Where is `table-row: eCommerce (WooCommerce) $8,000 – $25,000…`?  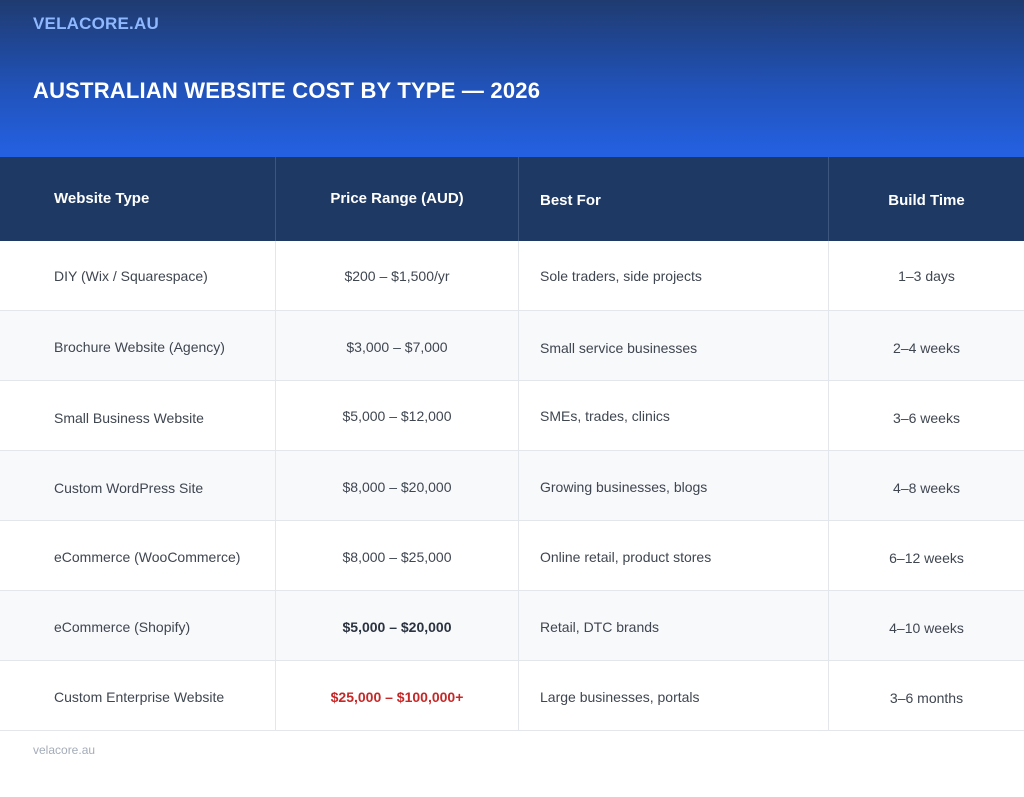 table-row: eCommerce (WooCommerce) $8,000 – $25,000… is located at coordinates (512, 556).